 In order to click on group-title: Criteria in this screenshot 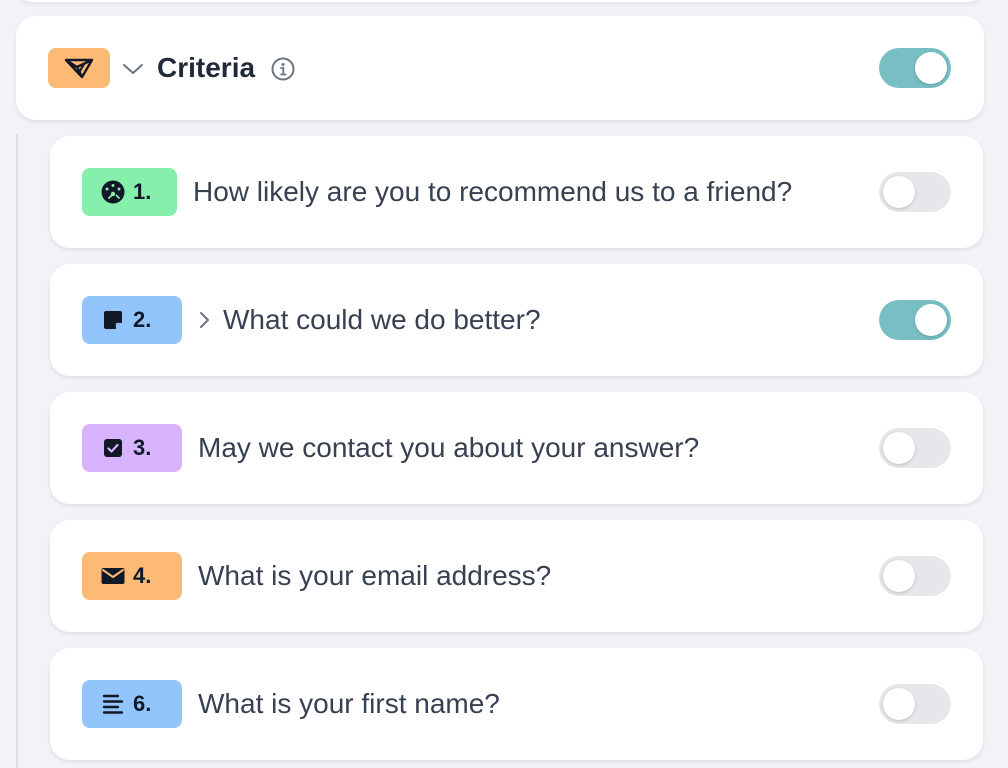, I will do `click(206, 67)`.